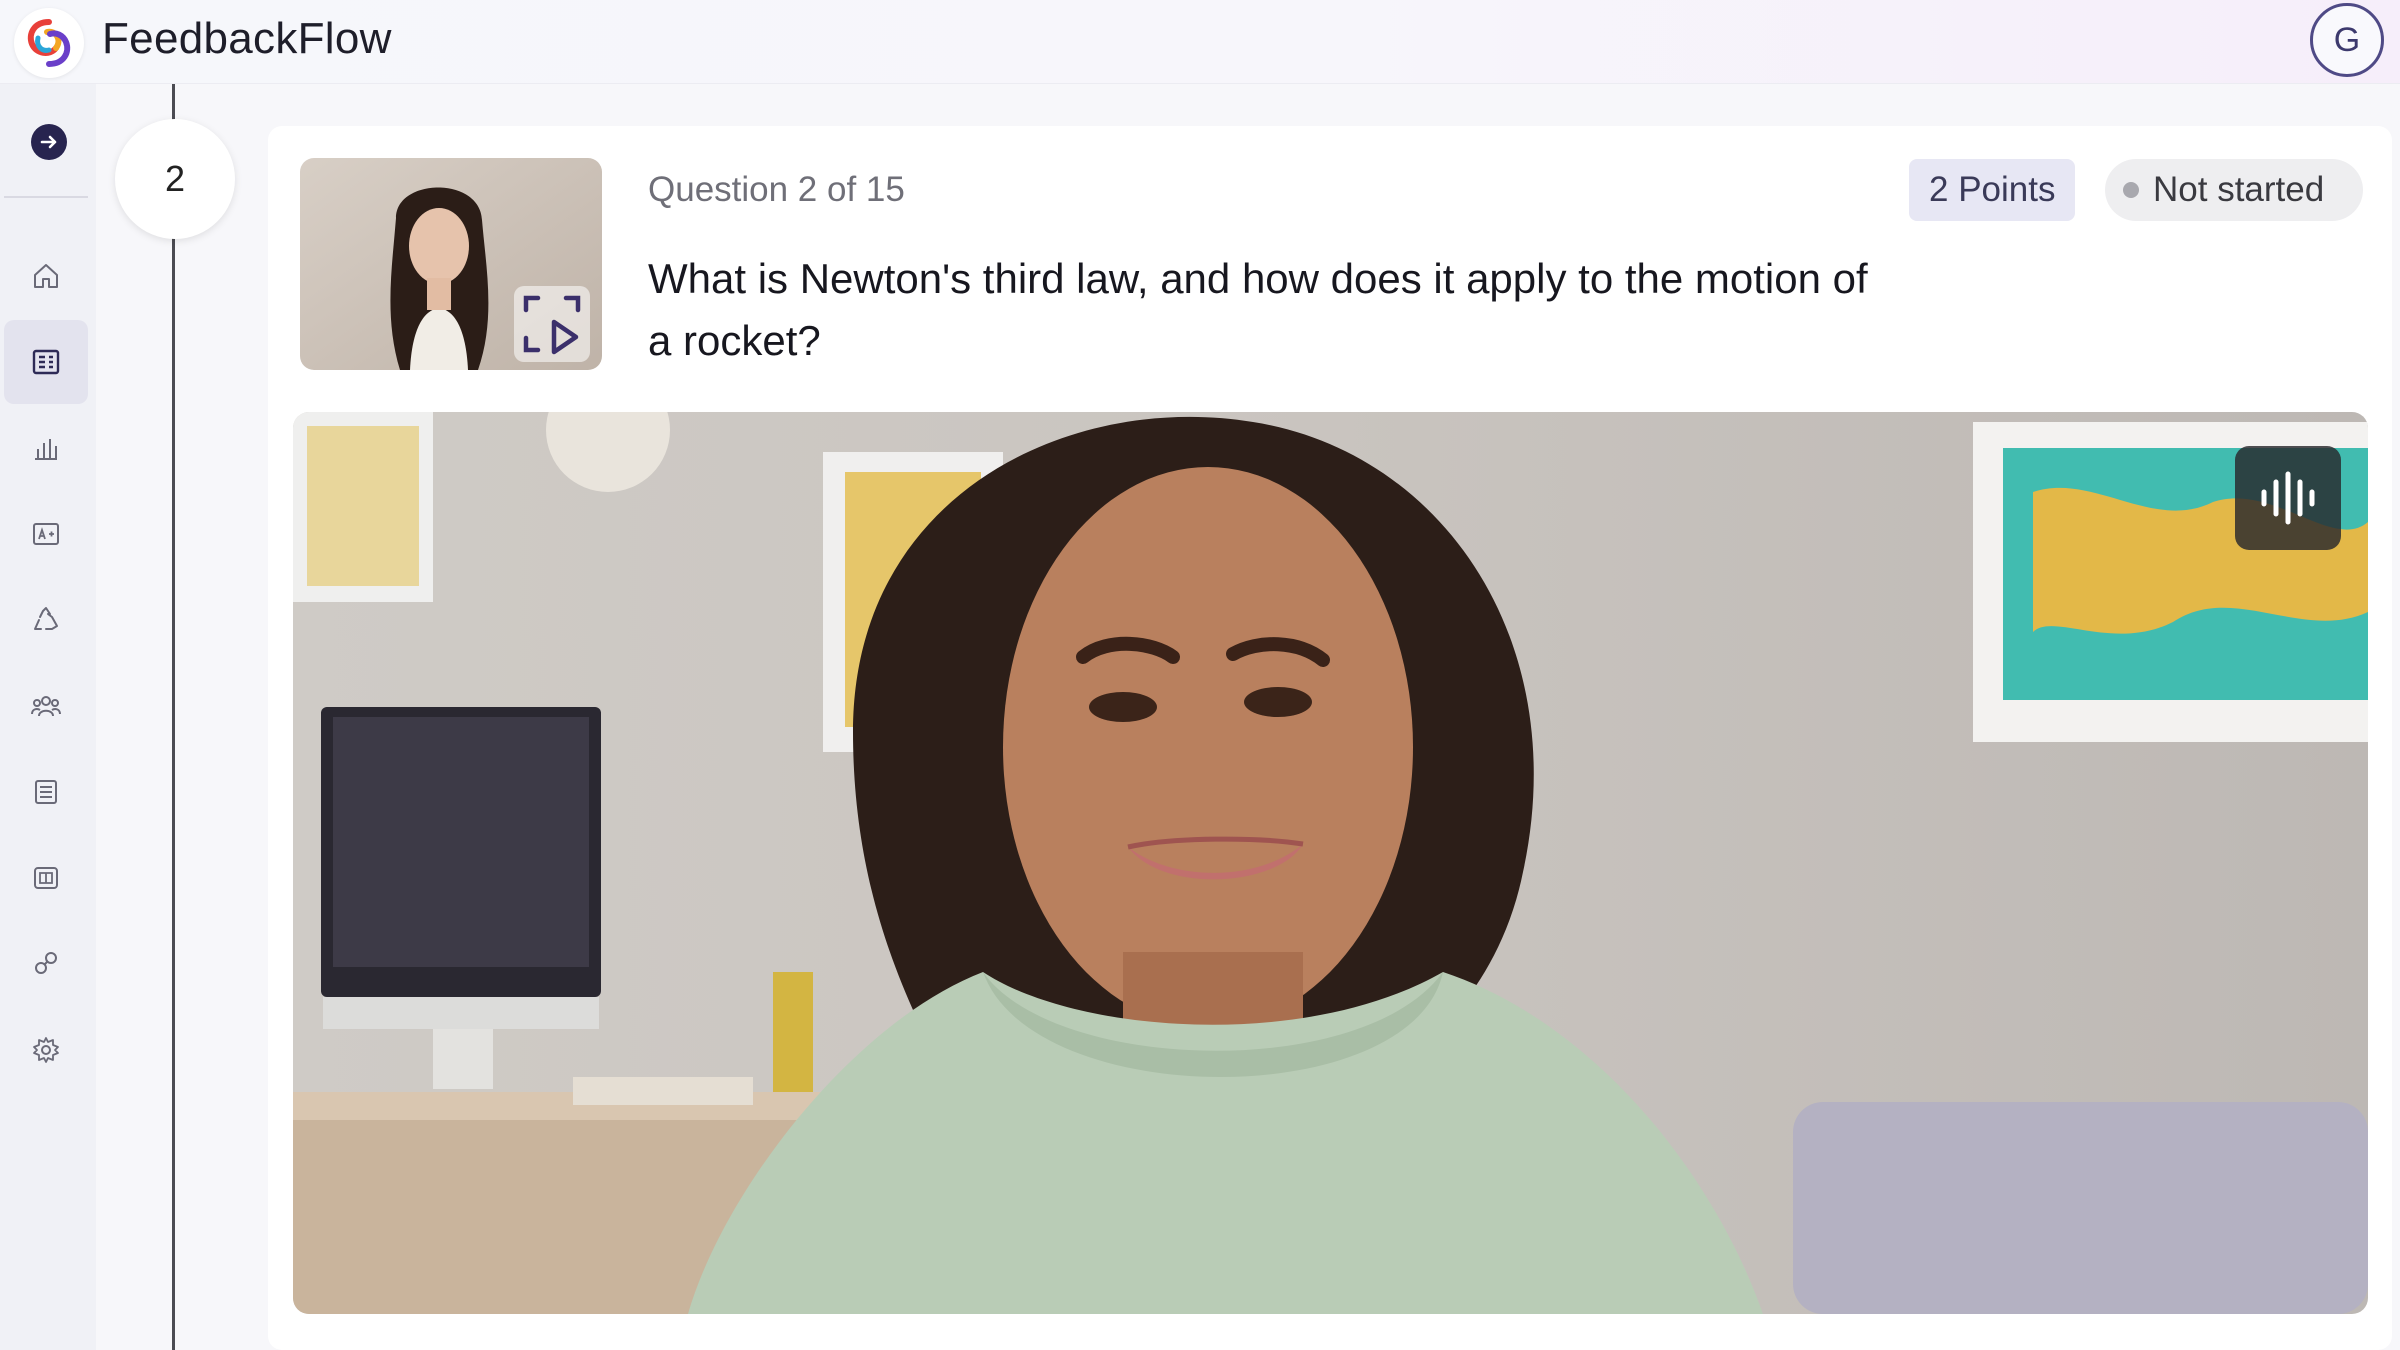  Describe the element at coordinates (173, 717) in the screenshot. I see `step-rail-line` at that location.